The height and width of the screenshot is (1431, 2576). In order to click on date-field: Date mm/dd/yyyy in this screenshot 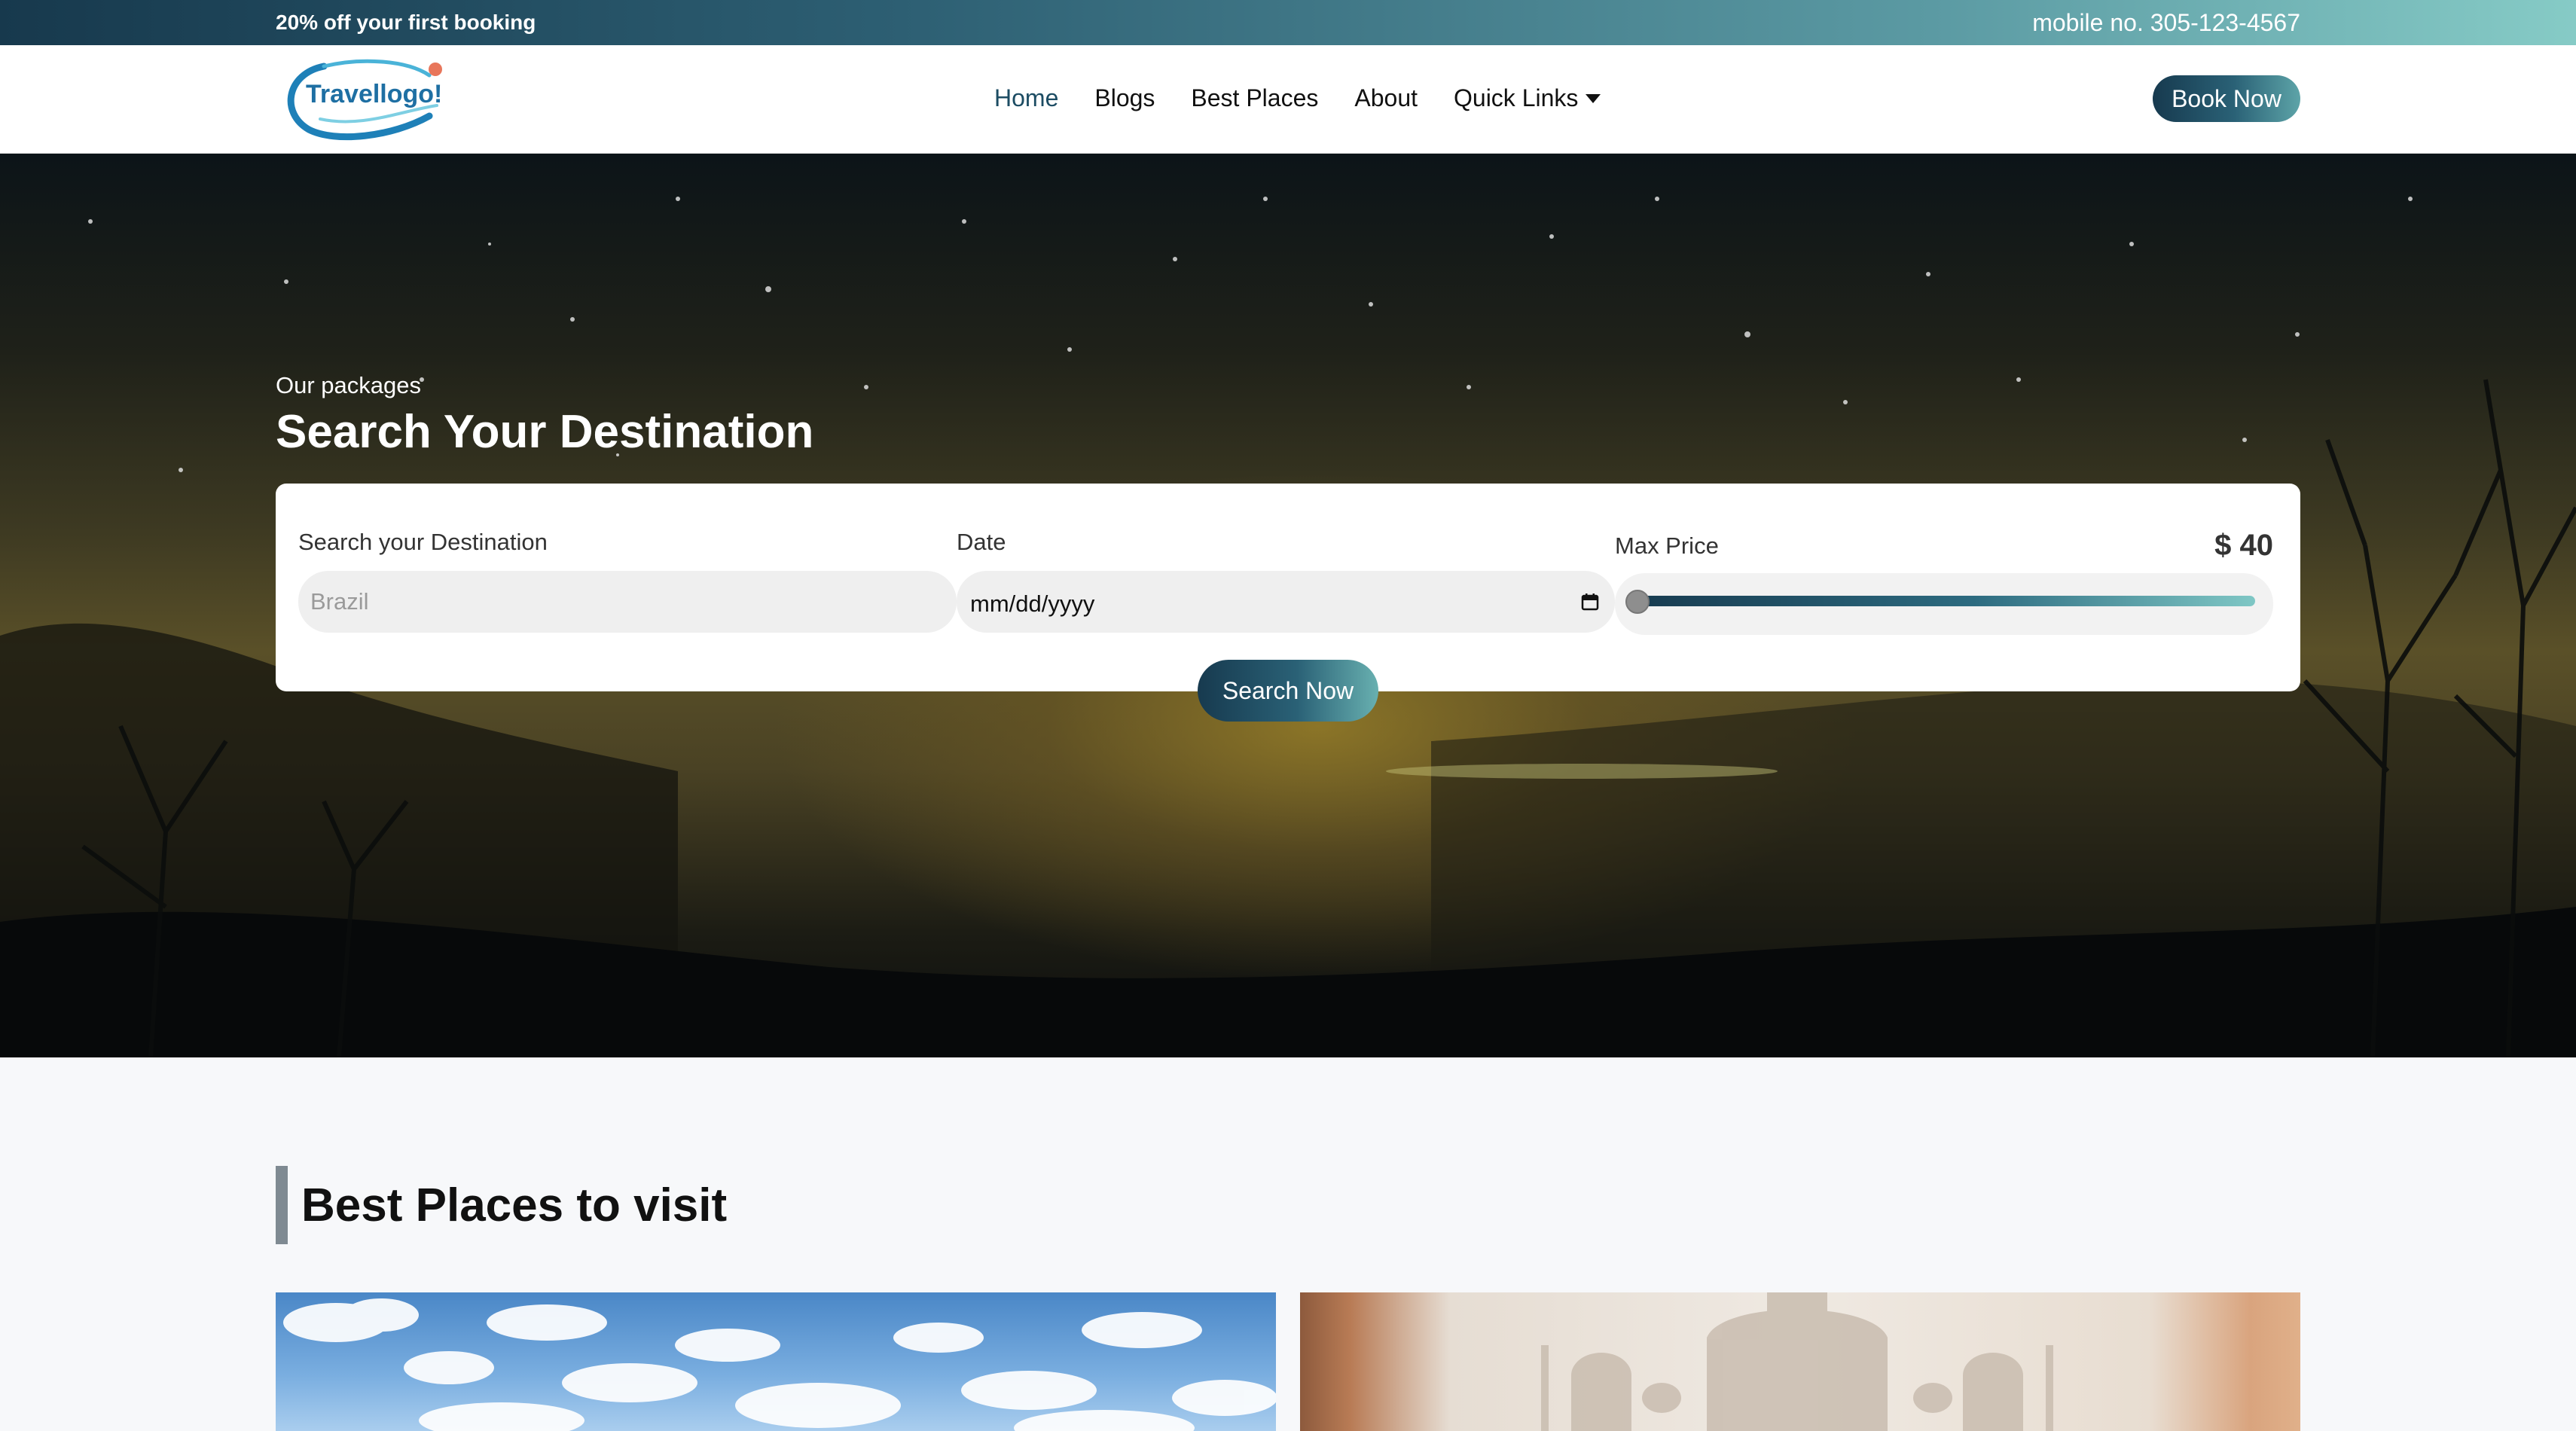, I will do `click(1286, 581)`.